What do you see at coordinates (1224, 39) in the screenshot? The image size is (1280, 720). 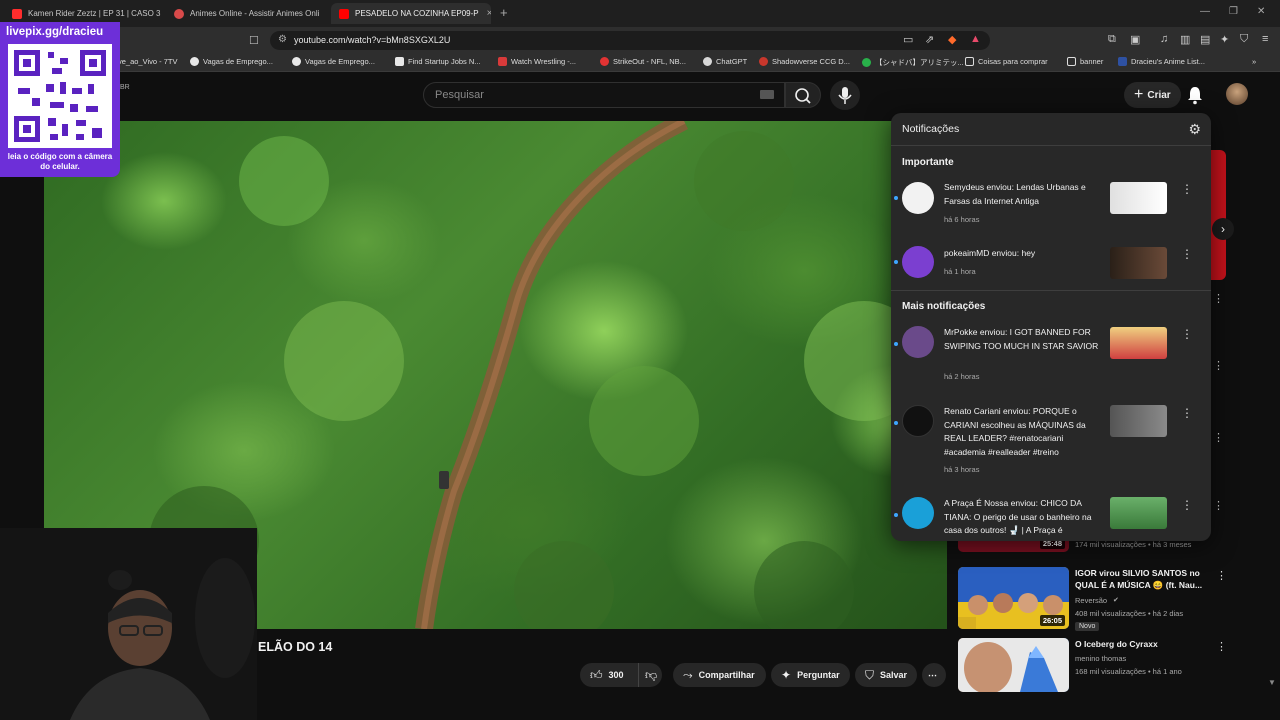 I see `leo-icon: ✦` at bounding box center [1224, 39].